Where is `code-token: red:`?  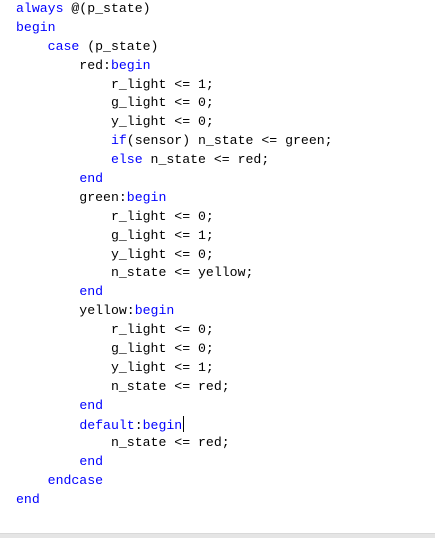
code-token: red: is located at coordinates (63, 65).